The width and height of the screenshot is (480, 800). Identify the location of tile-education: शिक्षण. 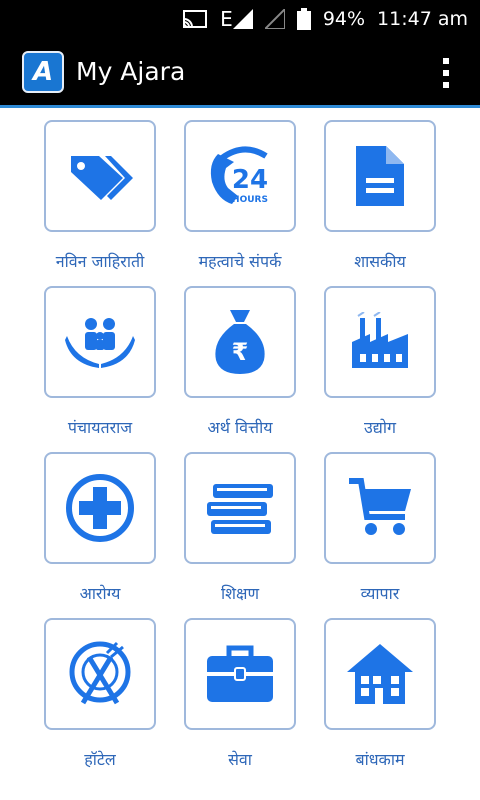
(240, 528).